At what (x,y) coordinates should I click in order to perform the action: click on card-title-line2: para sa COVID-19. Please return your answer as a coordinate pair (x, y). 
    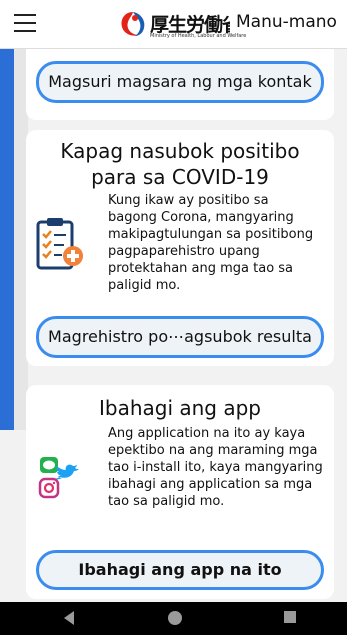
    Looking at the image, I should click on (180, 177).